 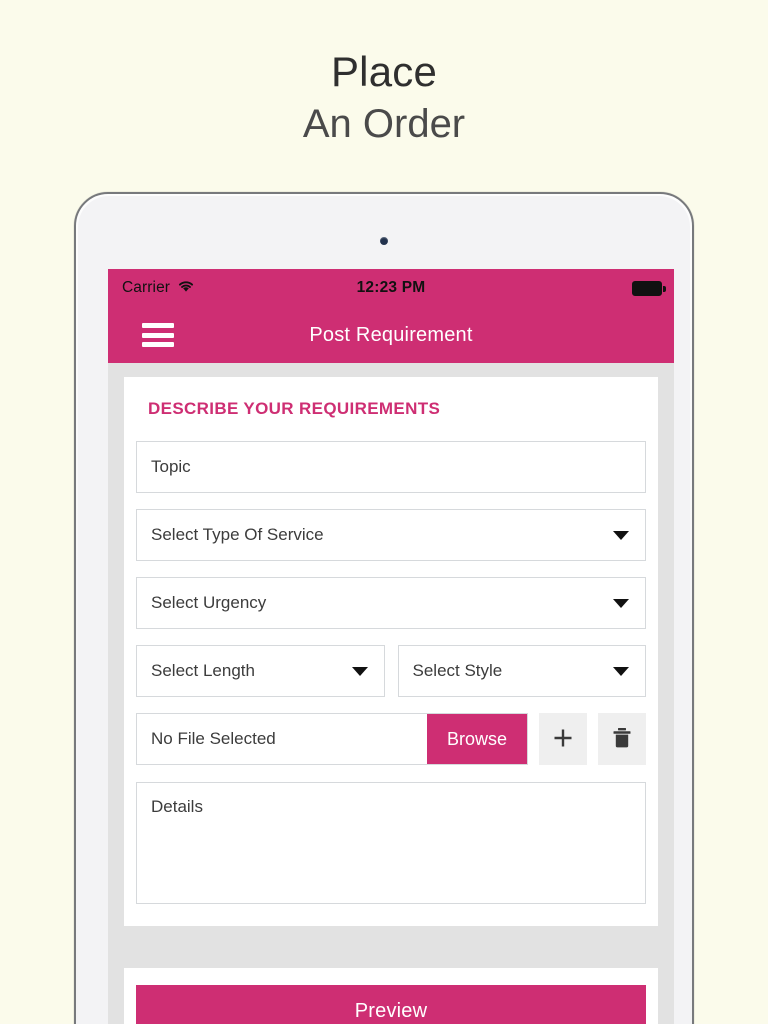 I want to click on preview-button: Preview, so click(x=391, y=1004).